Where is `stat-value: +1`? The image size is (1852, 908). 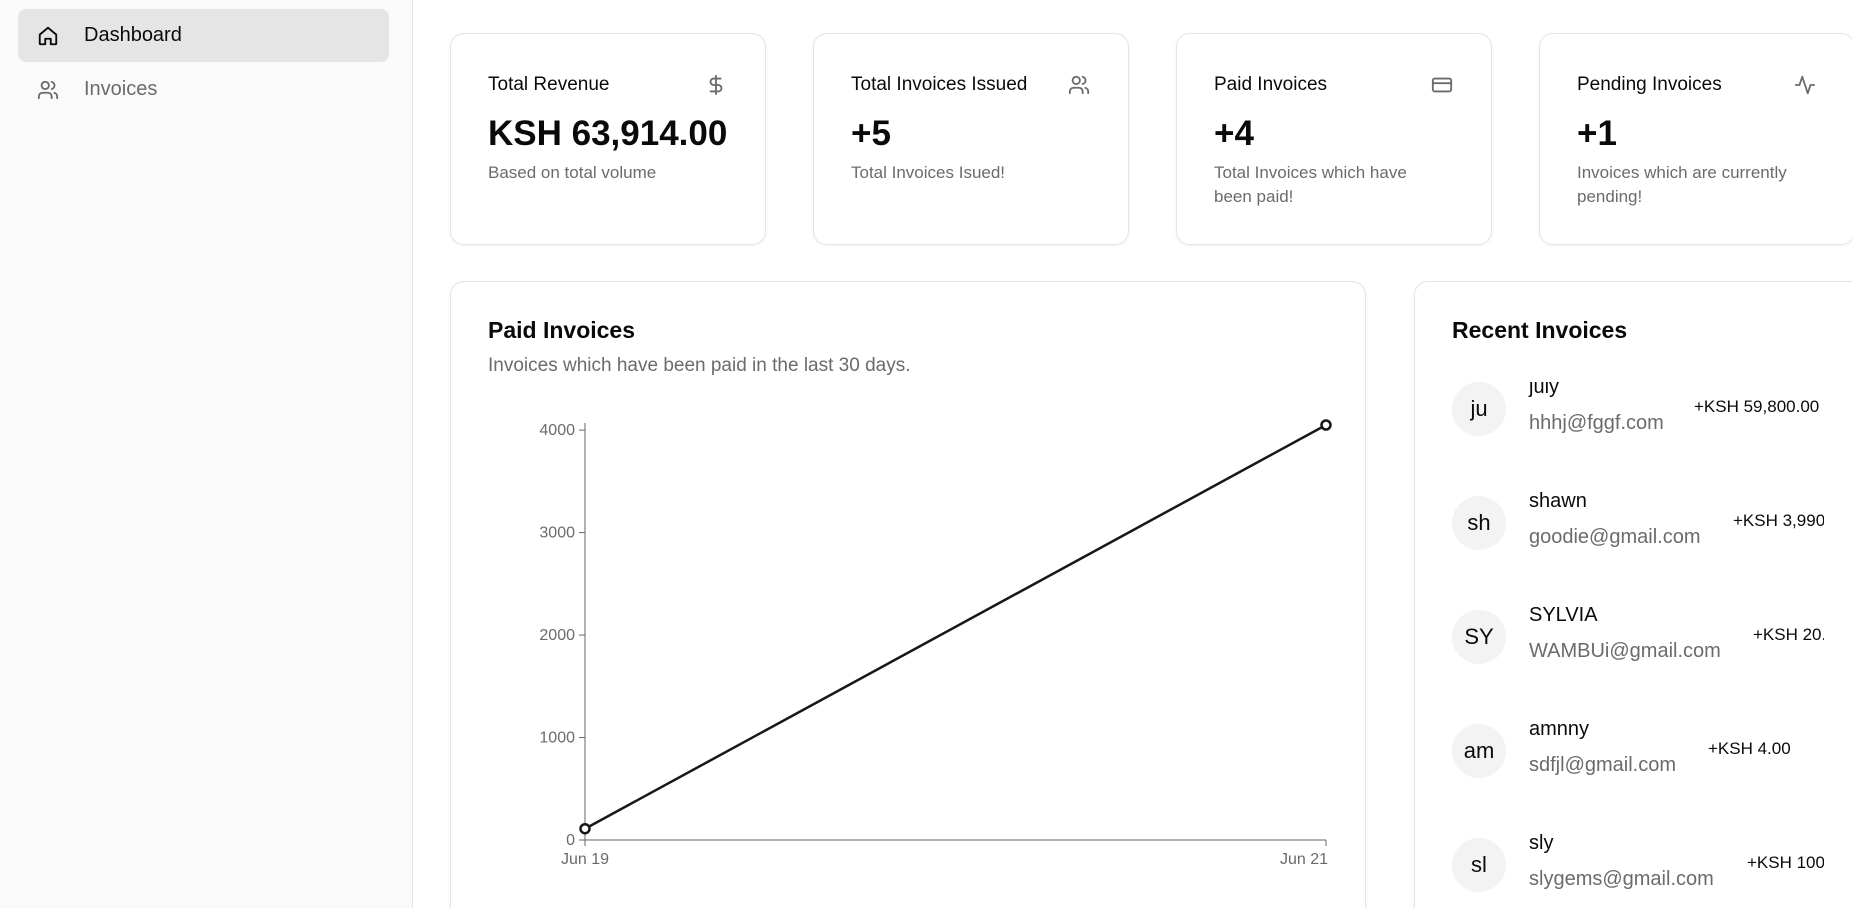 stat-value: +1 is located at coordinates (1597, 133).